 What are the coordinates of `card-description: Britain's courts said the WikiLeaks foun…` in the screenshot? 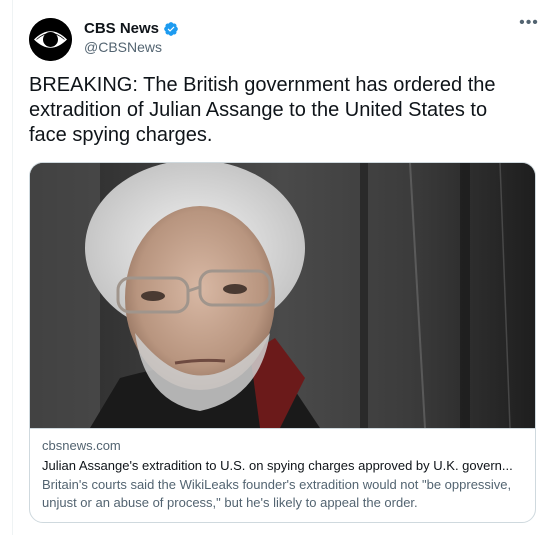 It's located at (277, 493).